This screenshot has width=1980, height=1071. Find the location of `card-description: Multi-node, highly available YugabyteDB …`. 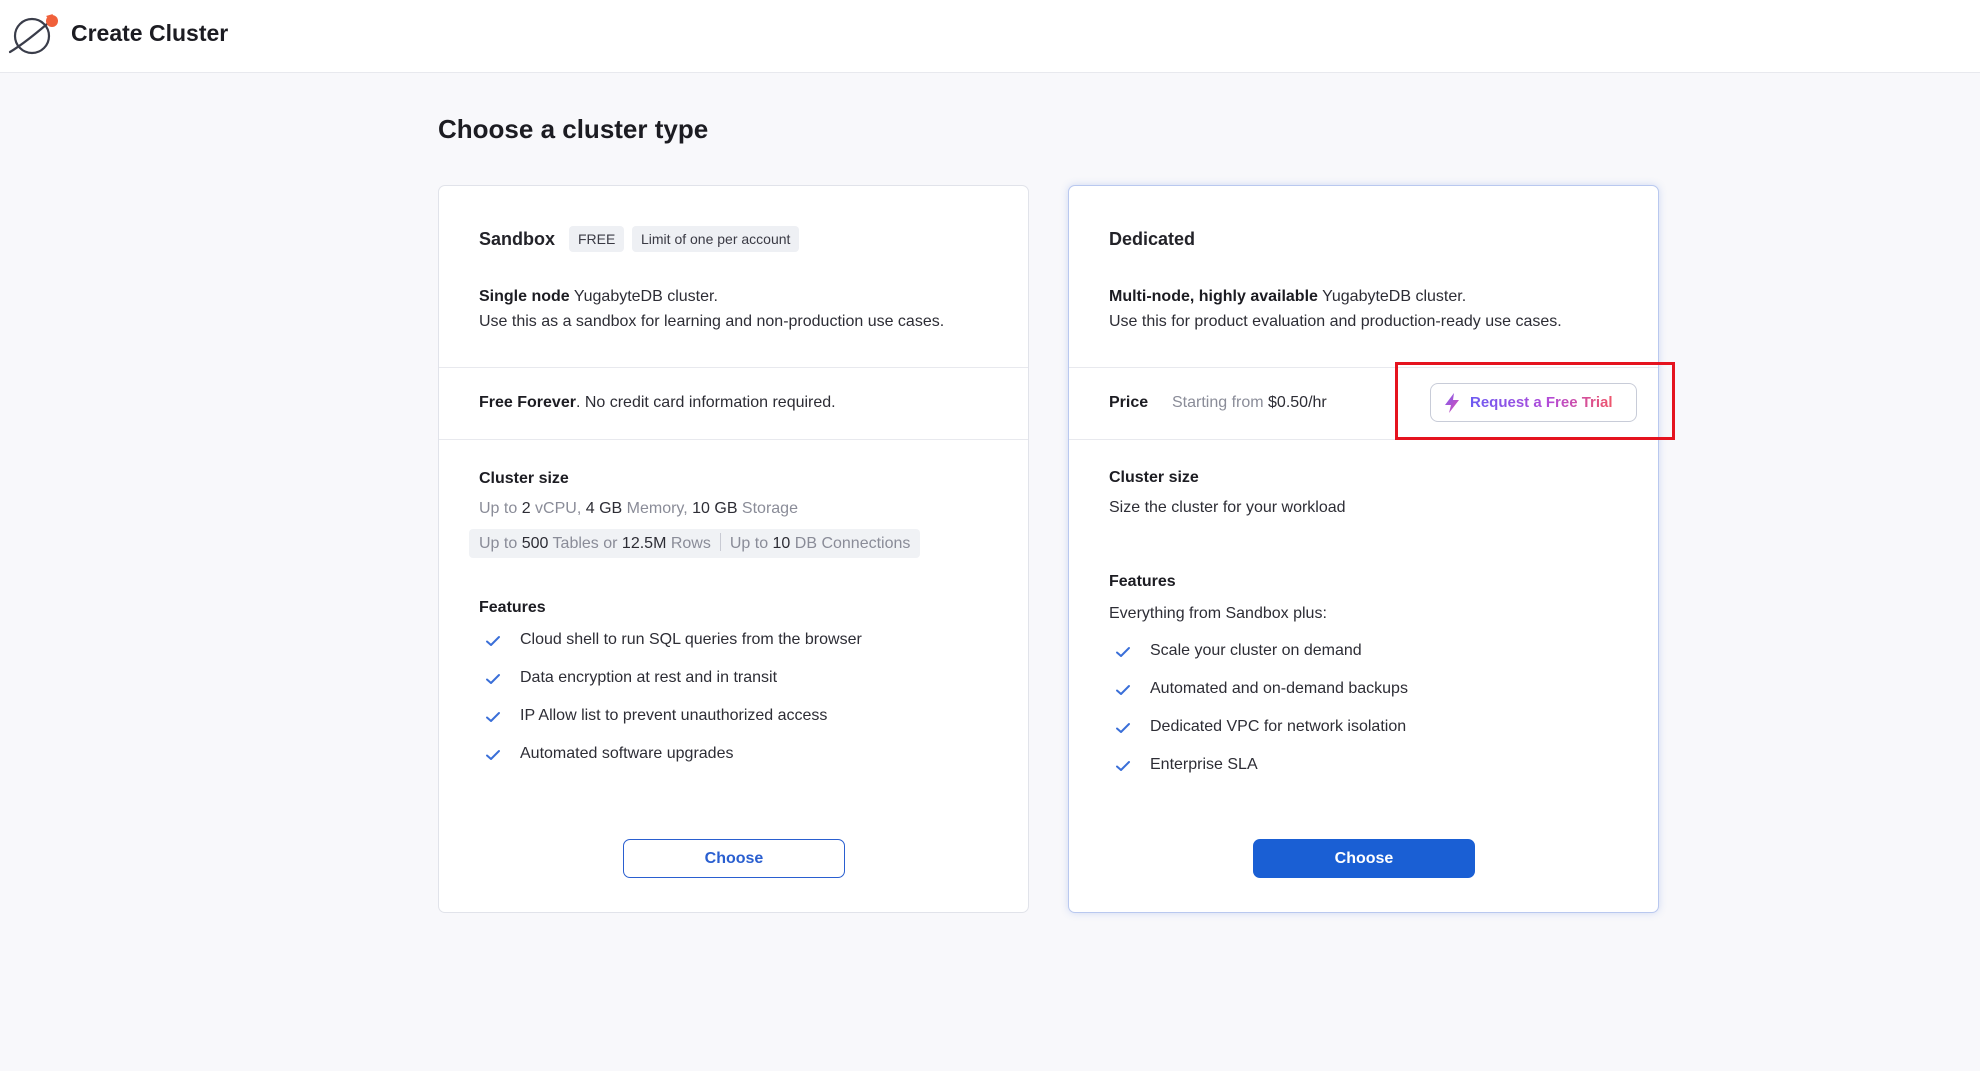

card-description: Multi-node, highly available YugabyteDB … is located at coordinates (1335, 309).